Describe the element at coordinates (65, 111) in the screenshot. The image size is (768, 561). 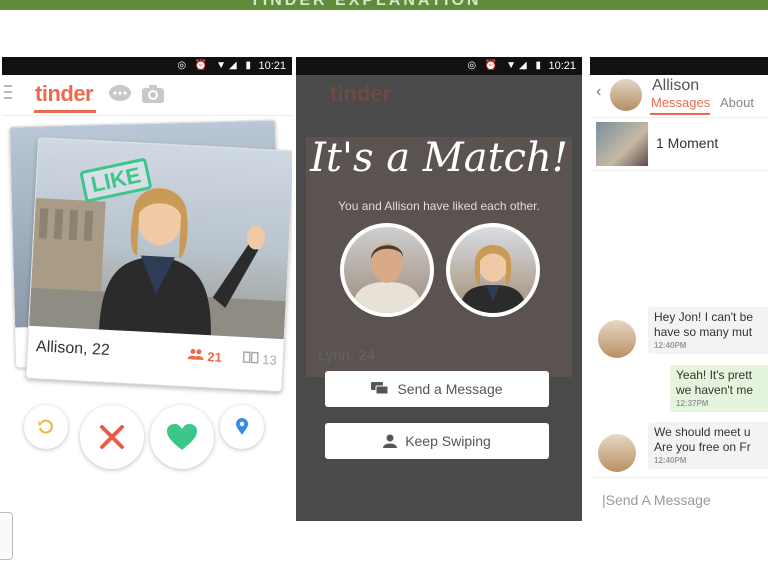
I see `logo-underline` at that location.